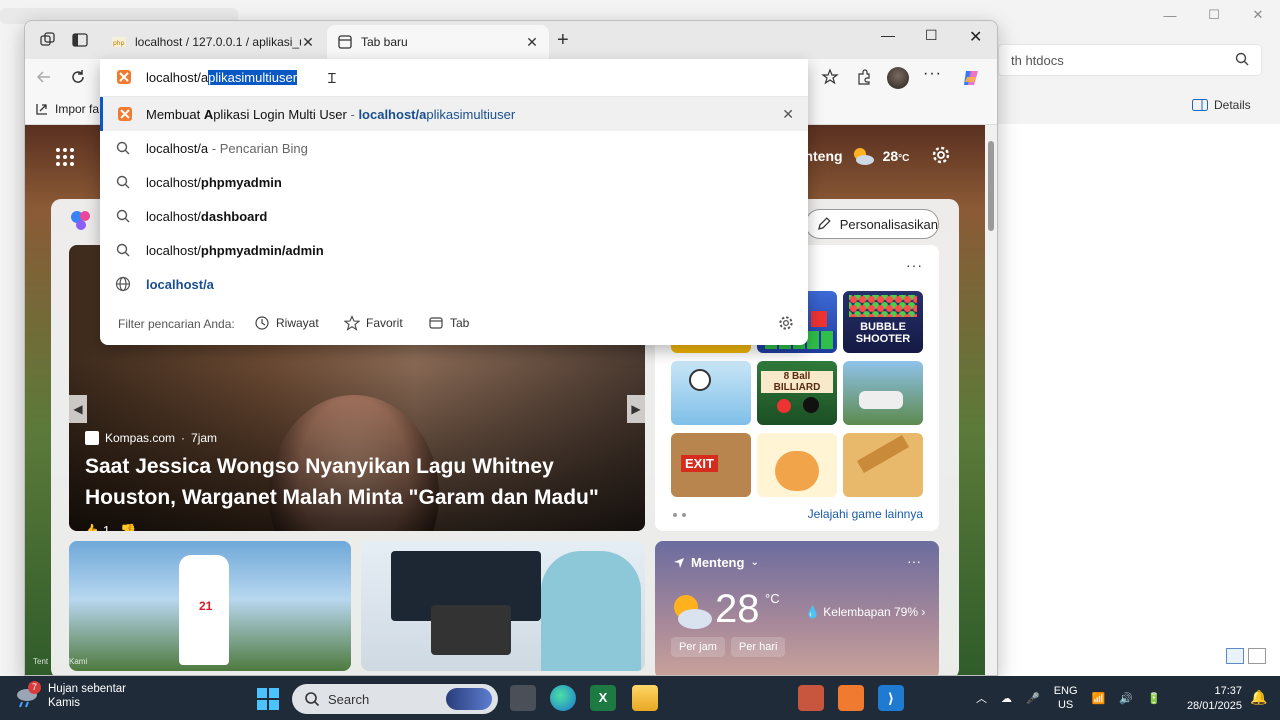 The height and width of the screenshot is (720, 1280). What do you see at coordinates (865, 514) in the screenshot?
I see `more-games-link: Jelajahi game lainnya` at bounding box center [865, 514].